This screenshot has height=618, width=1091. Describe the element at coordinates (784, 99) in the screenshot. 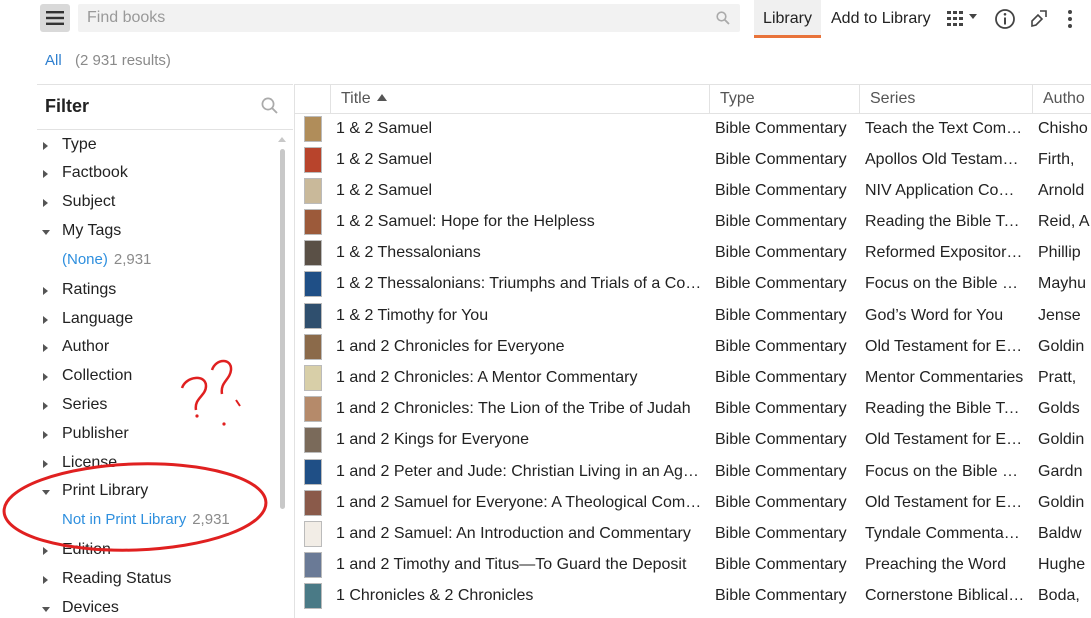

I see `column-header-type: Type` at that location.